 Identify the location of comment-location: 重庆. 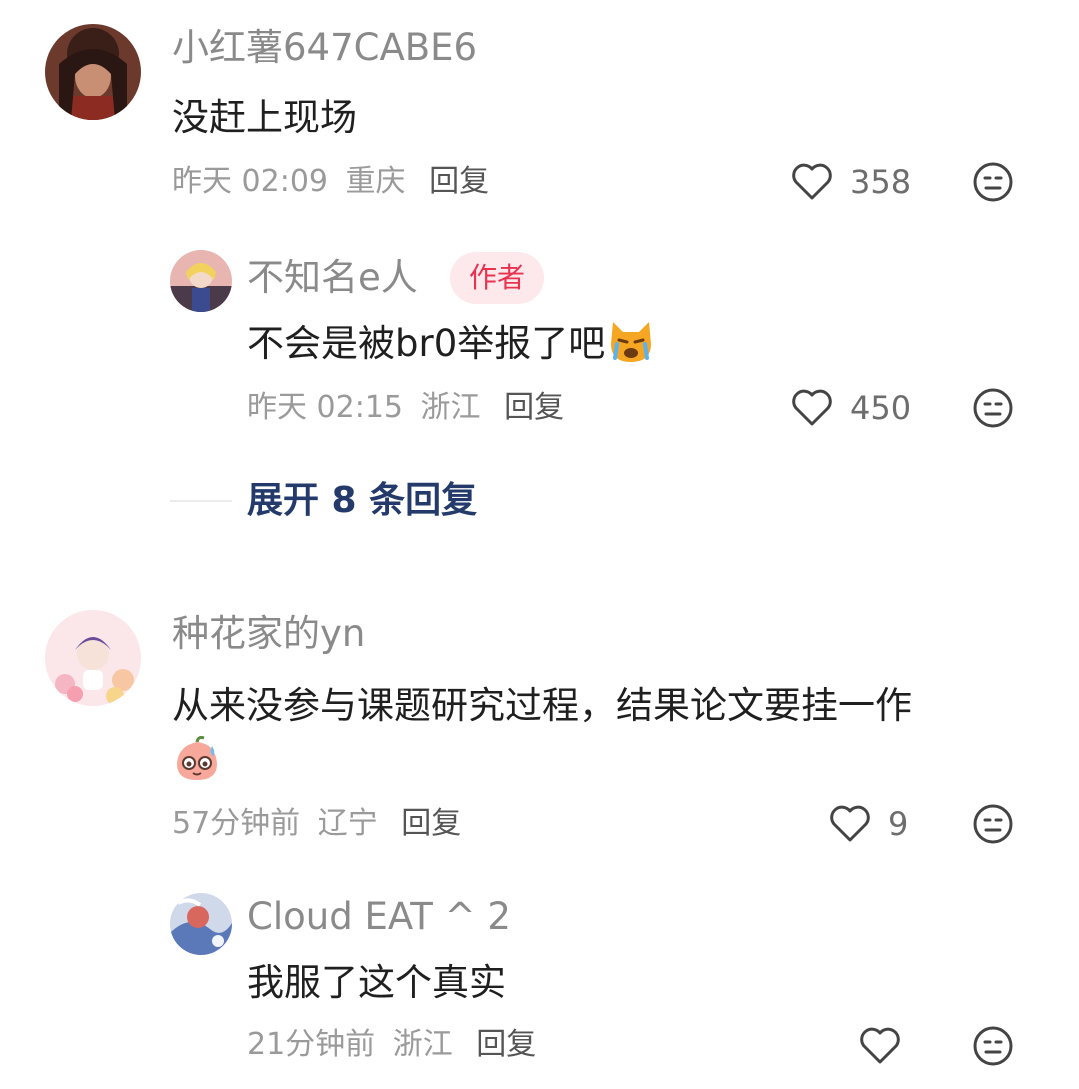
(375, 181).